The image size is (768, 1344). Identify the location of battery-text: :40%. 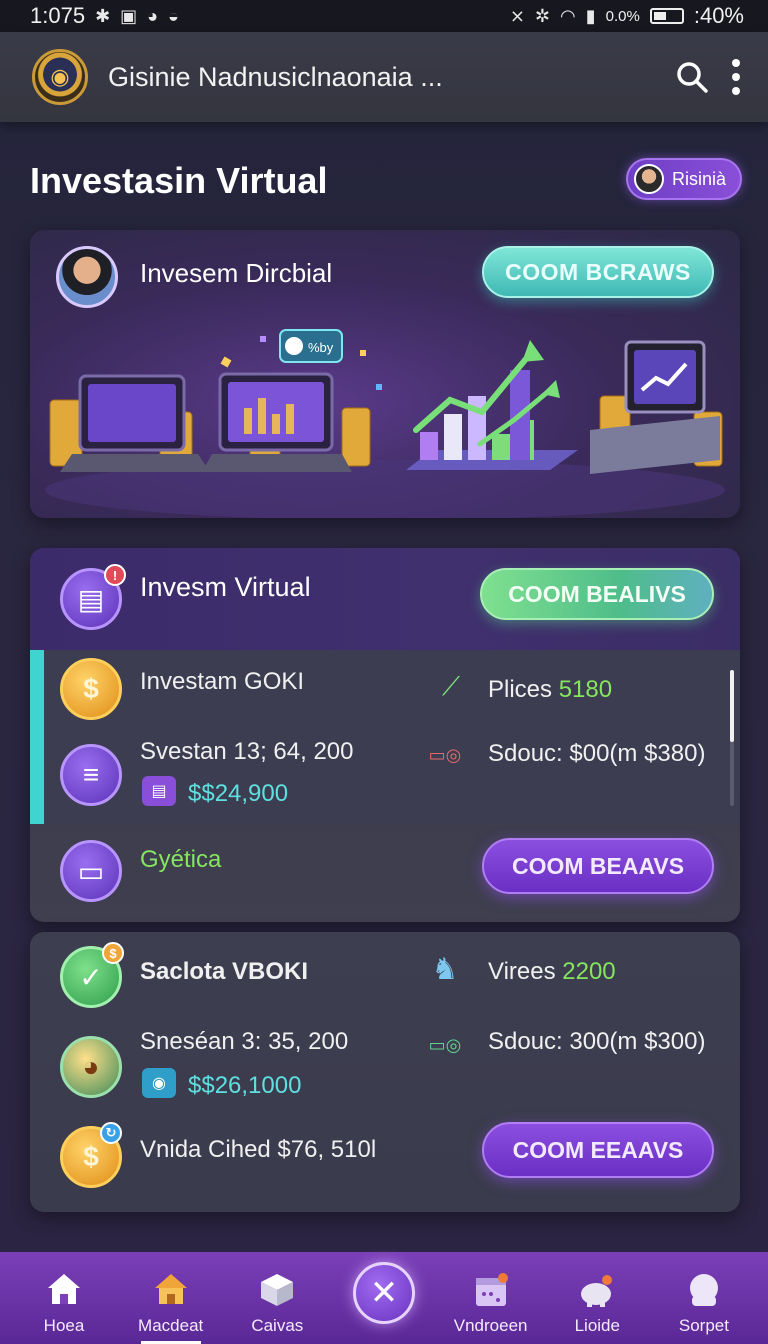
(718, 15).